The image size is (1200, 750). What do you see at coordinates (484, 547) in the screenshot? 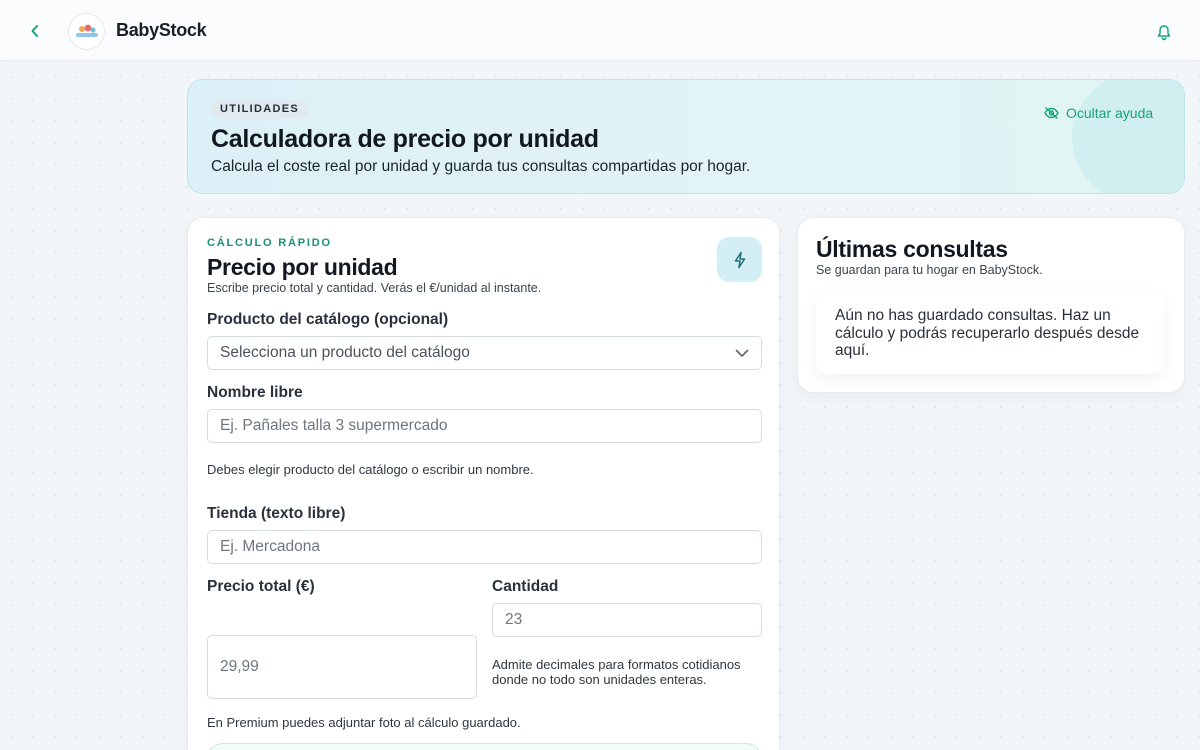
I see `store-input` at bounding box center [484, 547].